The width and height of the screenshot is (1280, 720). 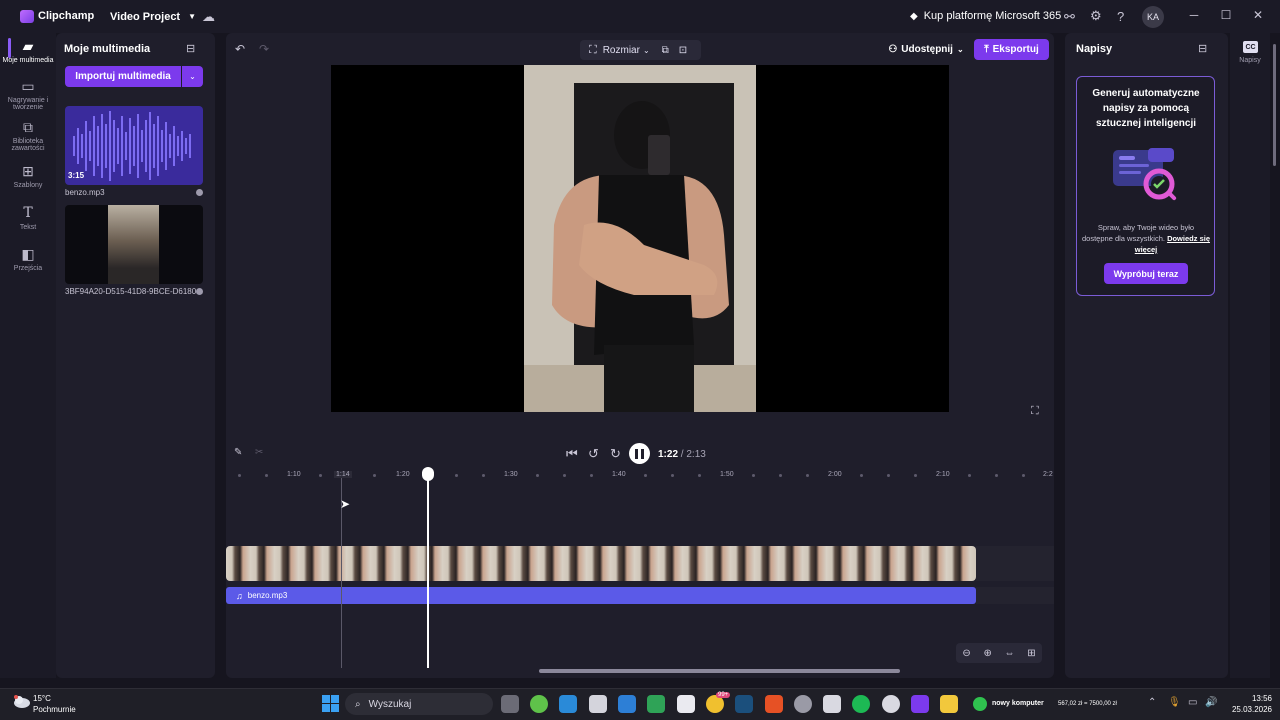 I want to click on nav-templates: ⊞ Szablony, so click(x=28, y=176).